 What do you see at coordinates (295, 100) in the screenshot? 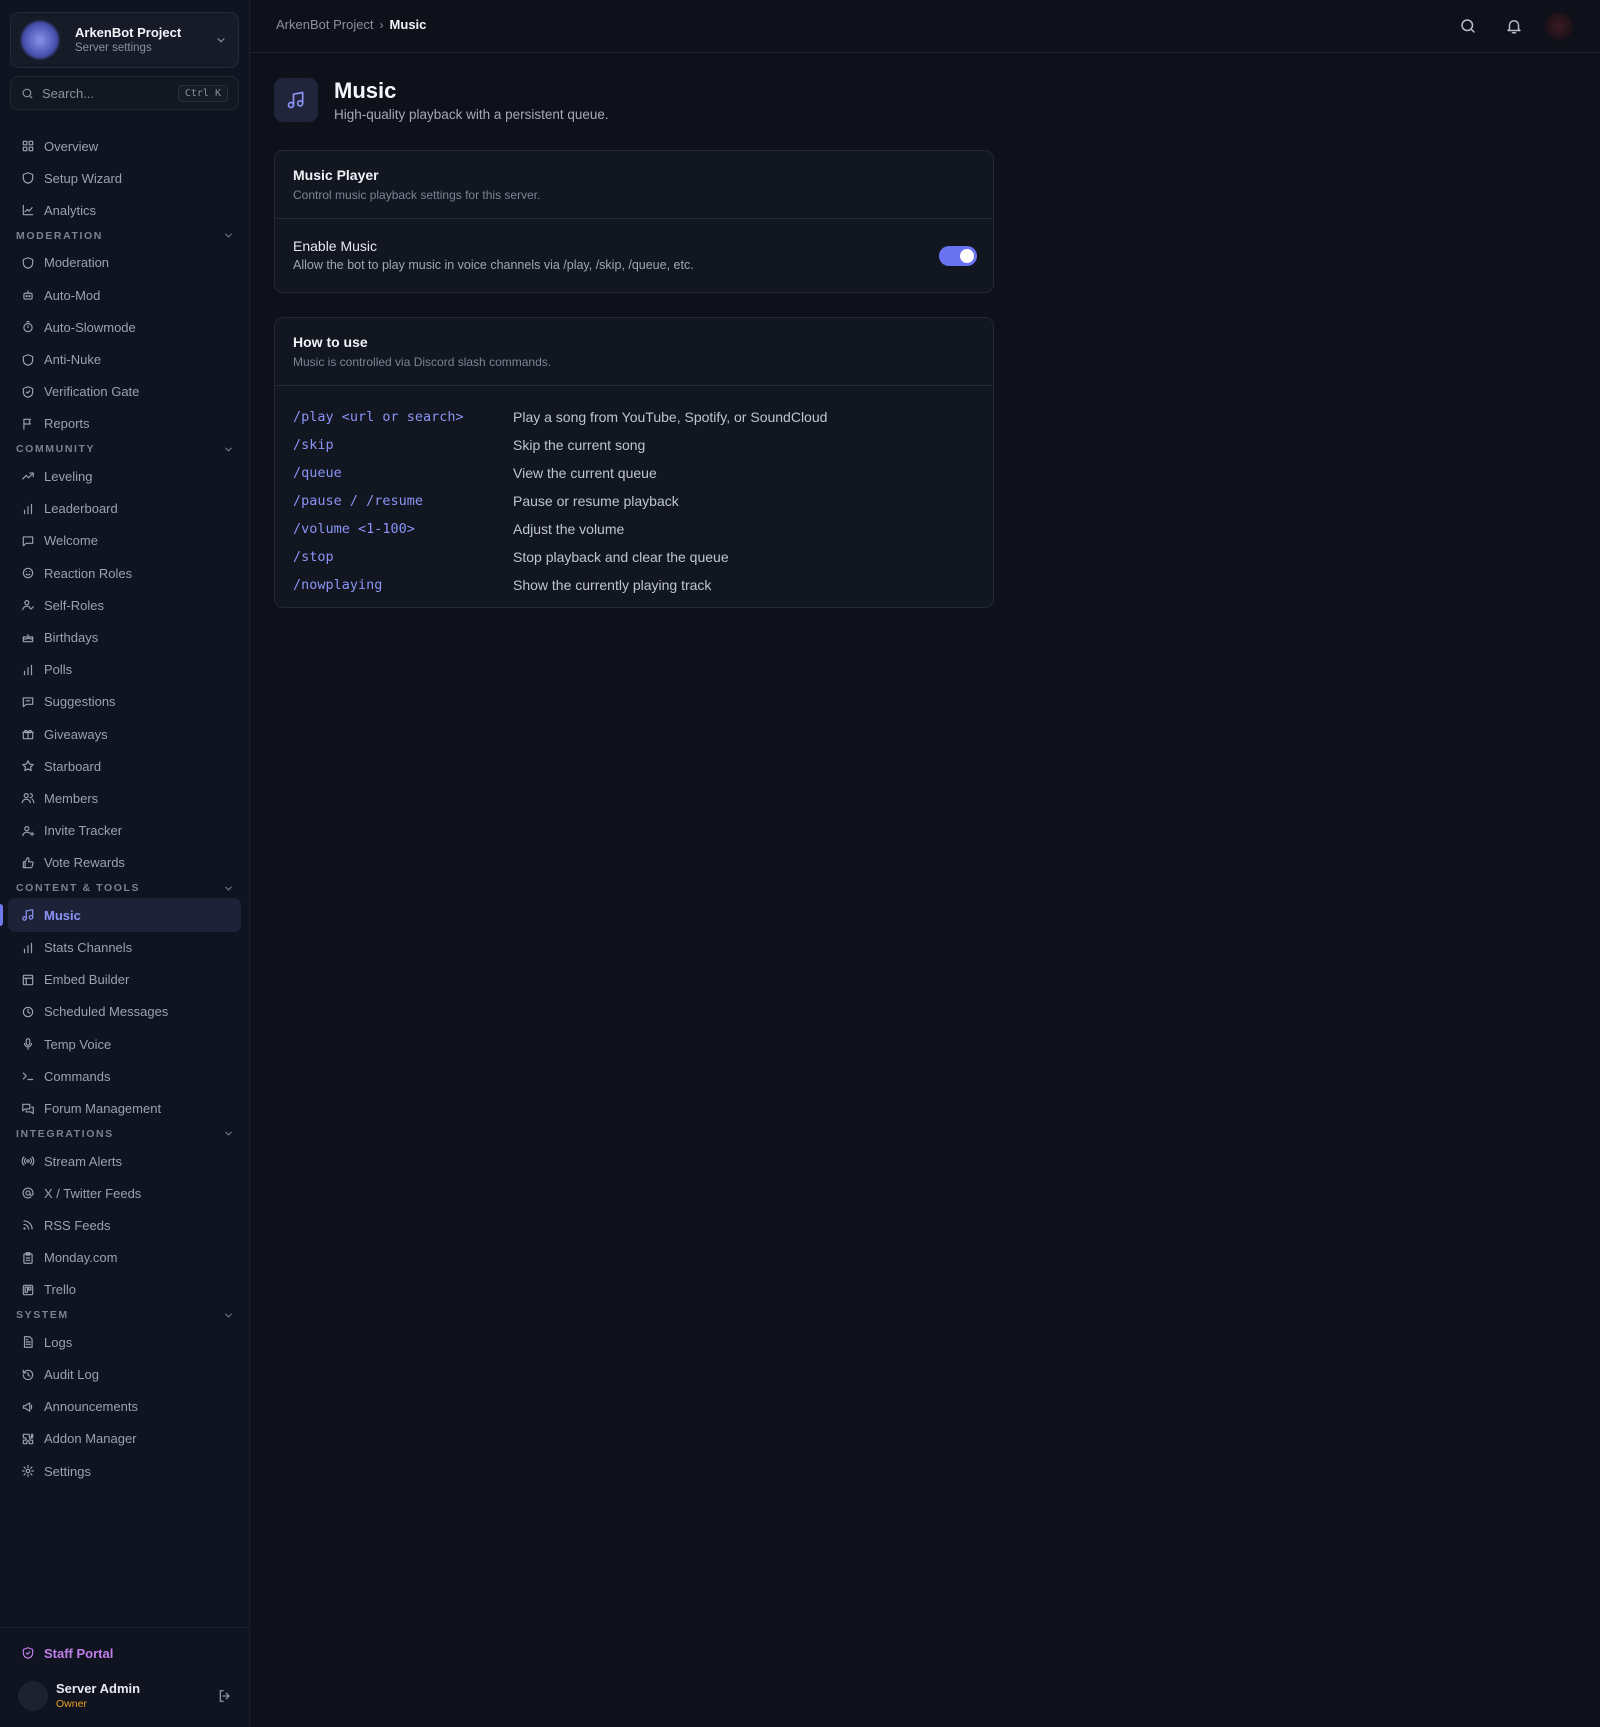
I see `music-icon` at bounding box center [295, 100].